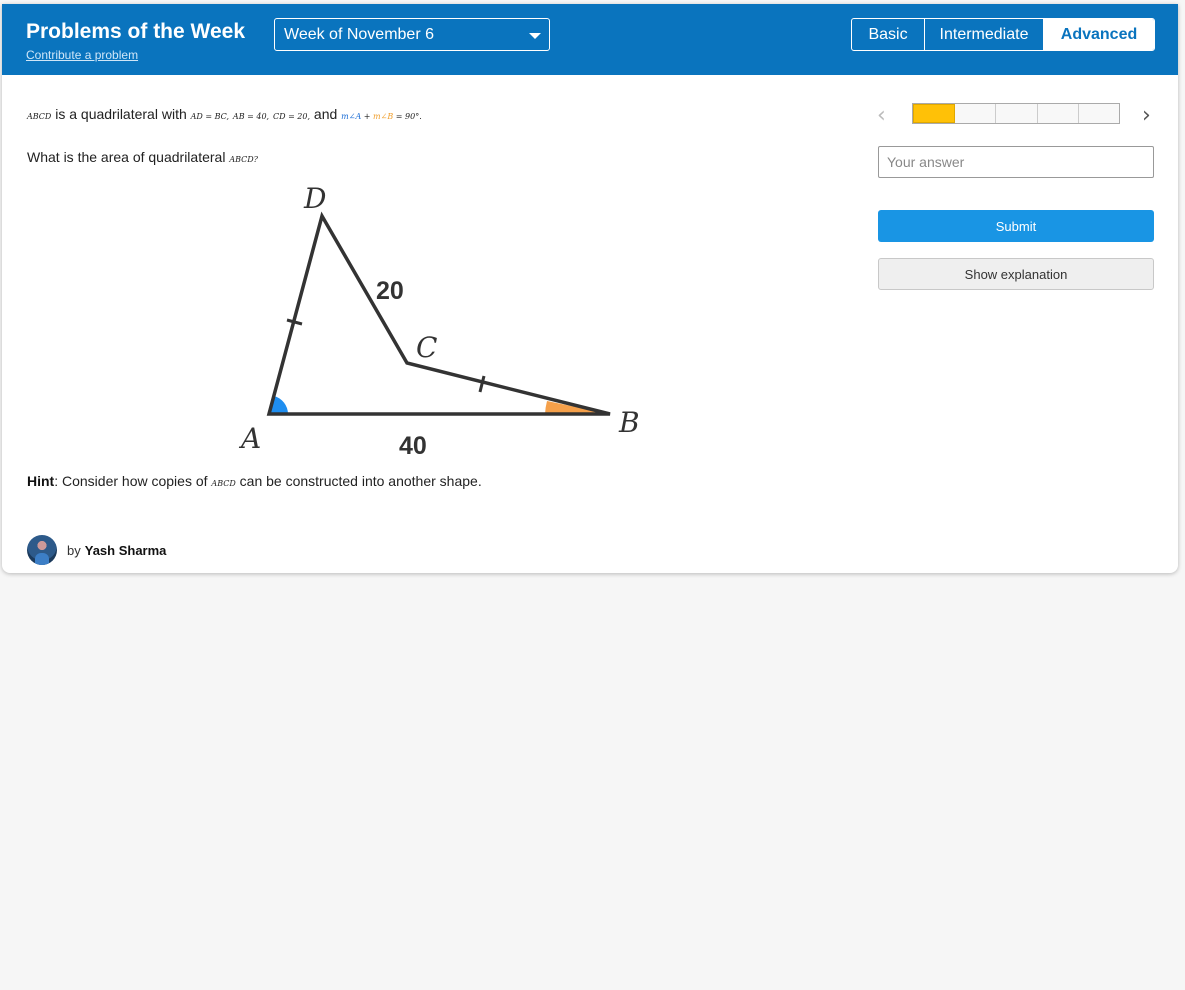 The image size is (1185, 990). What do you see at coordinates (1099, 34) in the screenshot?
I see `tab-advanced: Advanced` at bounding box center [1099, 34].